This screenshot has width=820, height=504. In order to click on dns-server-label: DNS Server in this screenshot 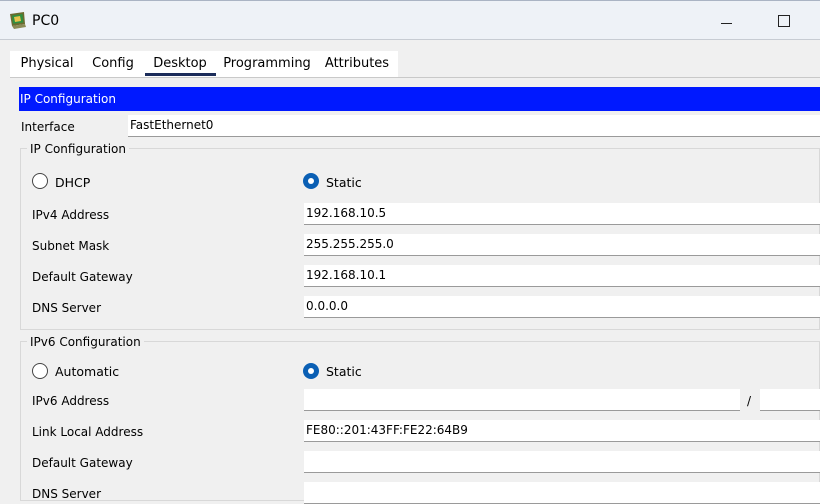, I will do `click(66, 308)`.